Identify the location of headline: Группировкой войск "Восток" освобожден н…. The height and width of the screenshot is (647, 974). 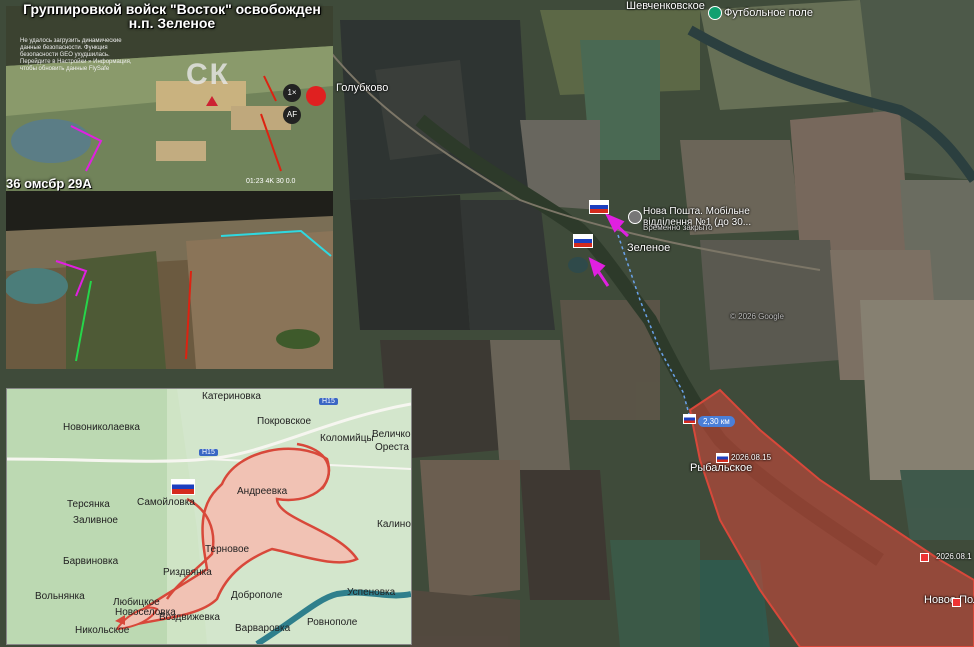
(172, 16).